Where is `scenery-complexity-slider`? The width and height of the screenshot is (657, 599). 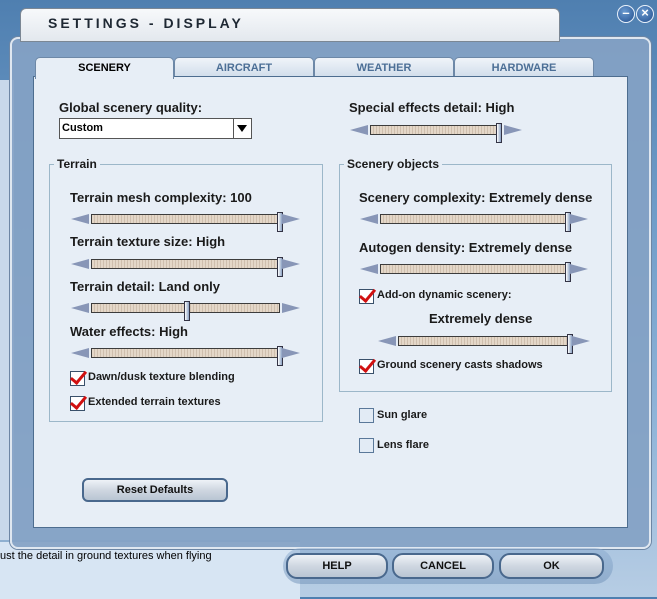
scenery-complexity-slider is located at coordinates (474, 222).